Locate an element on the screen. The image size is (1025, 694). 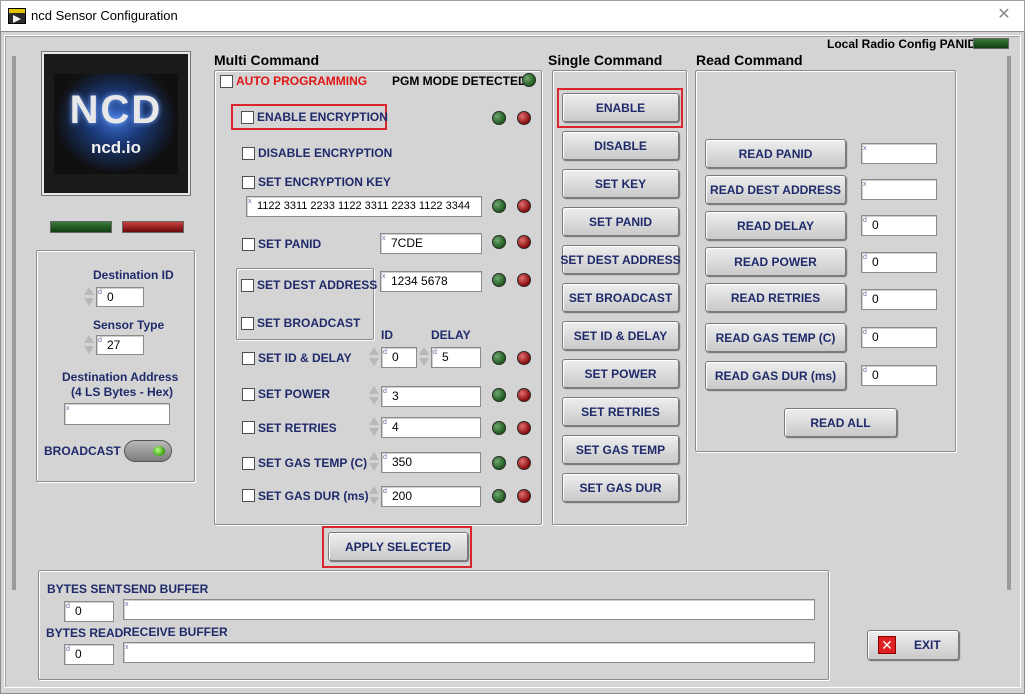
broadcast-toggle is located at coordinates (148, 451).